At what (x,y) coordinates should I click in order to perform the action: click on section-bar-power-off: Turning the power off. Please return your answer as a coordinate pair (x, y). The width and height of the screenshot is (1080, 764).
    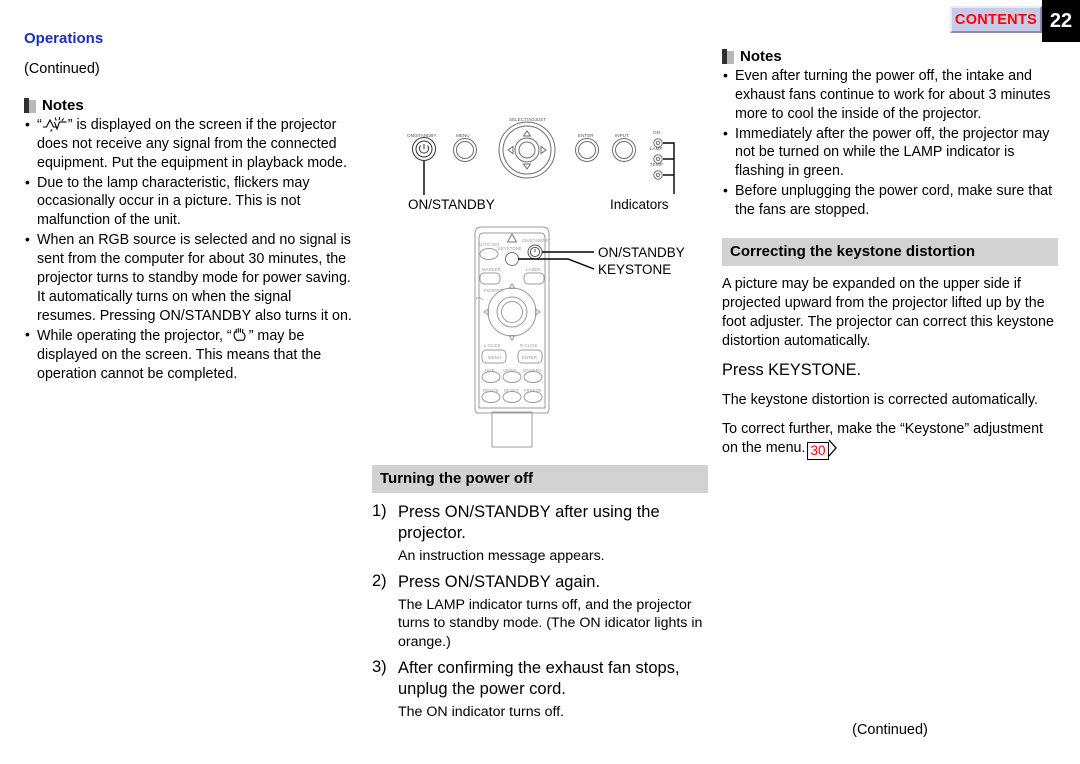
    Looking at the image, I should click on (540, 479).